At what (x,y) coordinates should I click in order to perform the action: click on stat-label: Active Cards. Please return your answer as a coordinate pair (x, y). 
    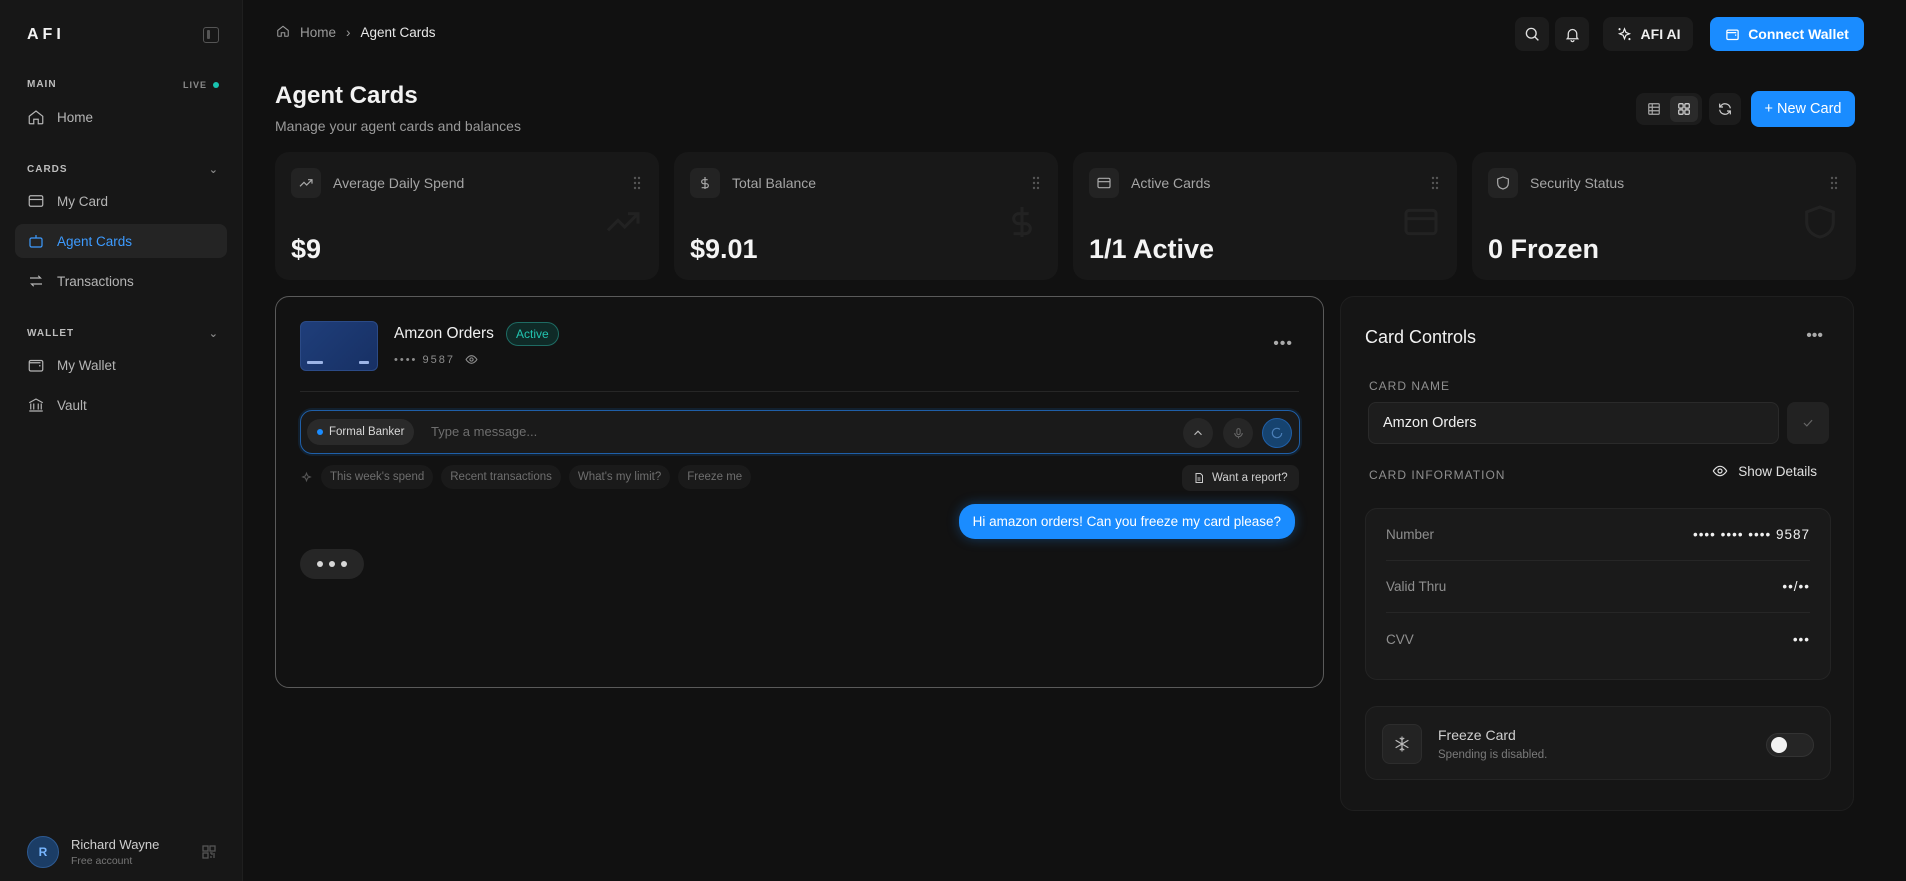
    Looking at the image, I should click on (1171, 183).